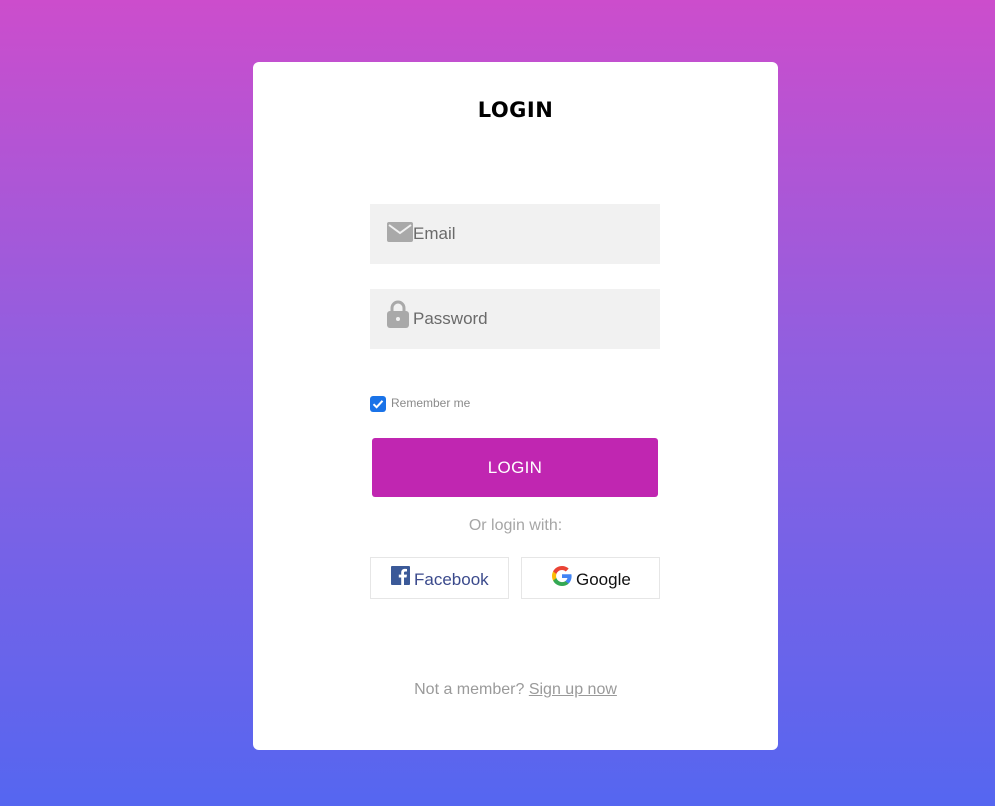 This screenshot has width=995, height=806. What do you see at coordinates (515, 110) in the screenshot?
I see `page-title: LOGIN` at bounding box center [515, 110].